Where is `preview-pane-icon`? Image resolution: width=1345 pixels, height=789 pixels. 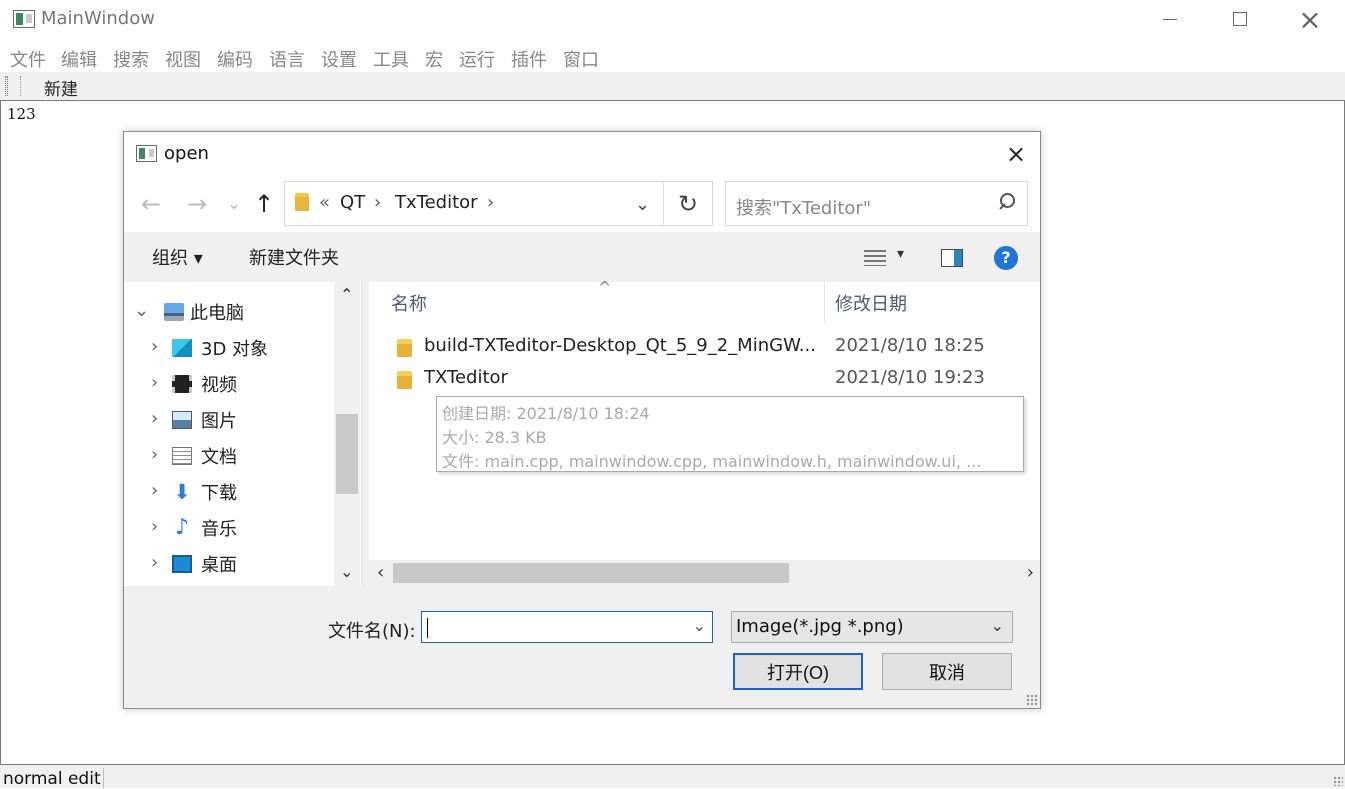
preview-pane-icon is located at coordinates (952, 258).